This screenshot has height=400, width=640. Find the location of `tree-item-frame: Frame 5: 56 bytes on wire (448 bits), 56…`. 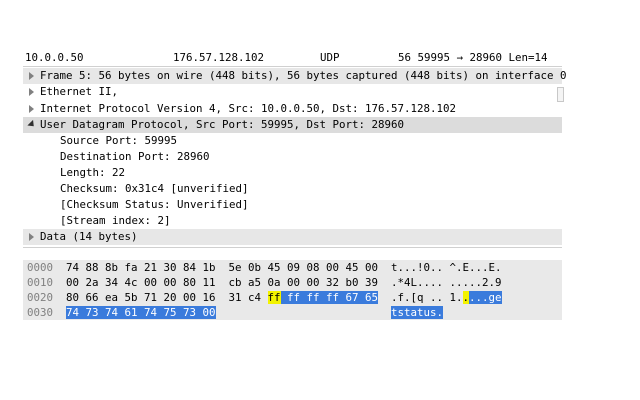

tree-item-frame: Frame 5: 56 bytes on wire (448 bits), 56… is located at coordinates (295, 76).